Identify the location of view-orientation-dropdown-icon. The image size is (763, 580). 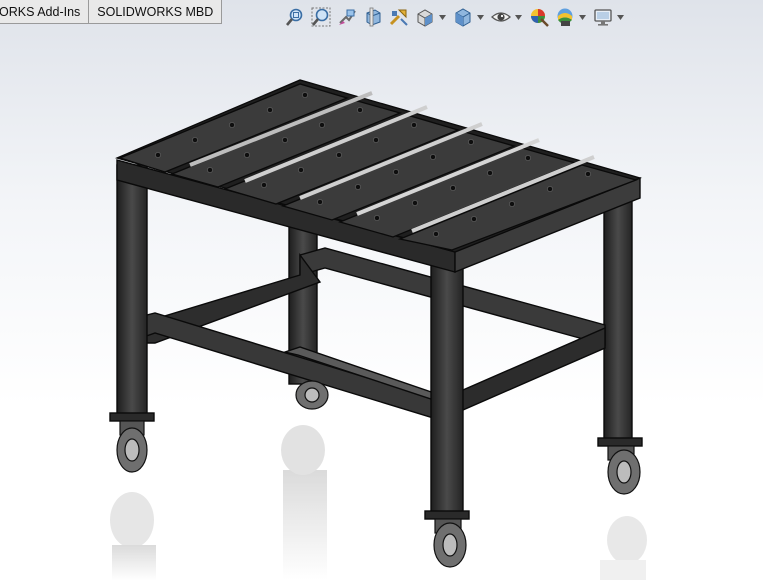
(442, 17).